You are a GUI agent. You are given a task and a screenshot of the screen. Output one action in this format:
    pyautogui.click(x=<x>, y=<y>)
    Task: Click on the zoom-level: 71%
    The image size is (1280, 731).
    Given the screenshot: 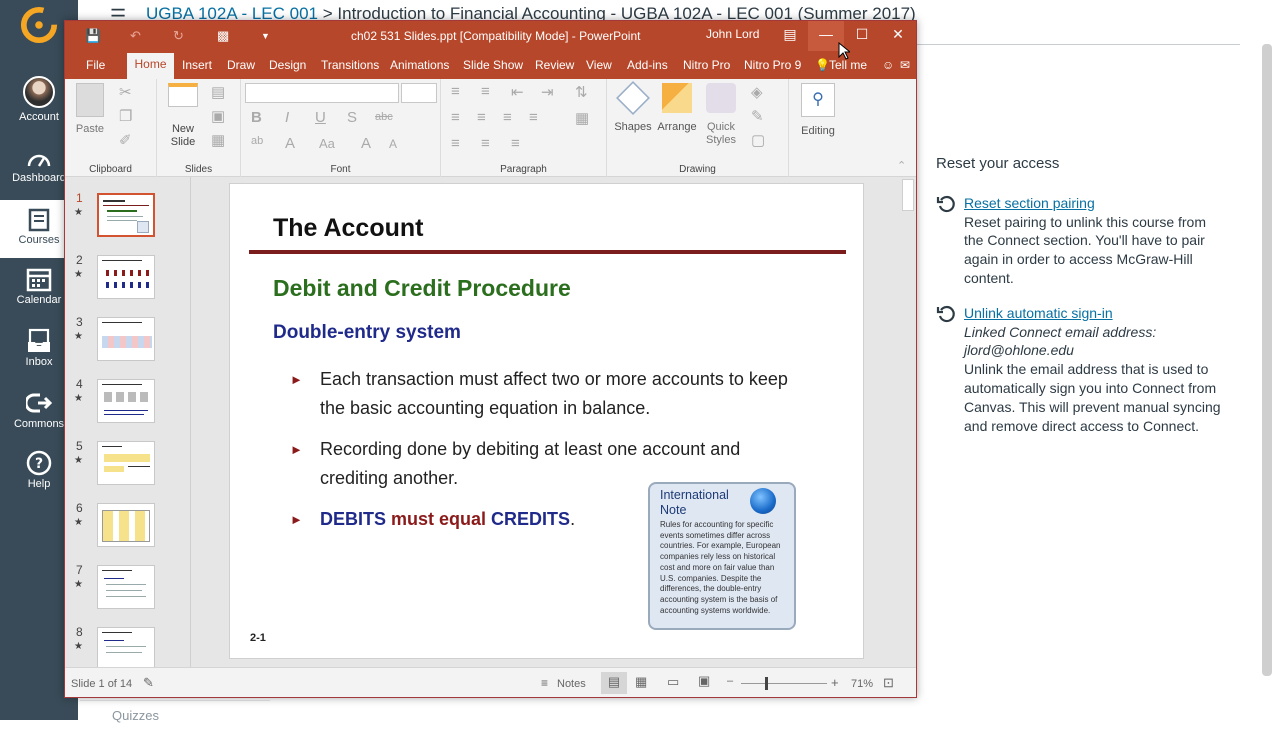 What is the action you would take?
    pyautogui.click(x=862, y=684)
    